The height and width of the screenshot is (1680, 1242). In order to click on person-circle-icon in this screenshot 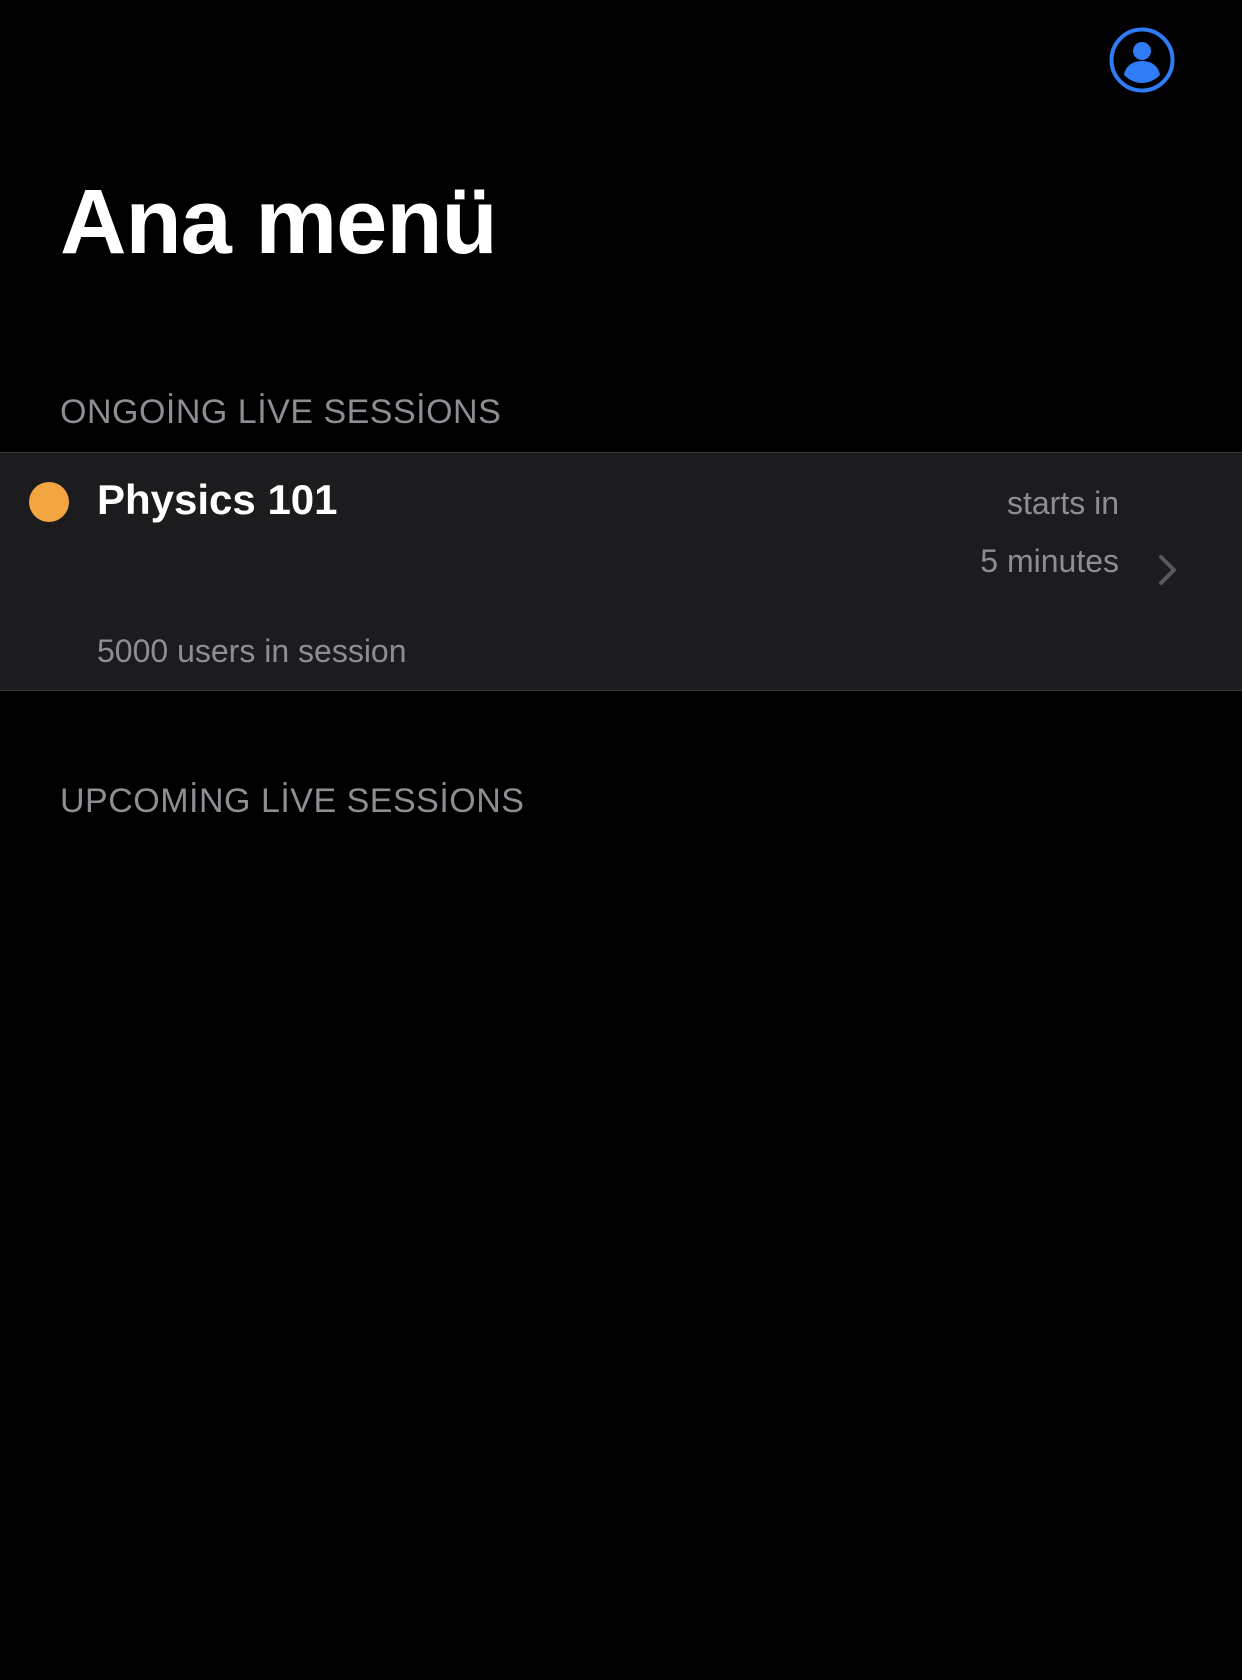, I will do `click(1142, 60)`.